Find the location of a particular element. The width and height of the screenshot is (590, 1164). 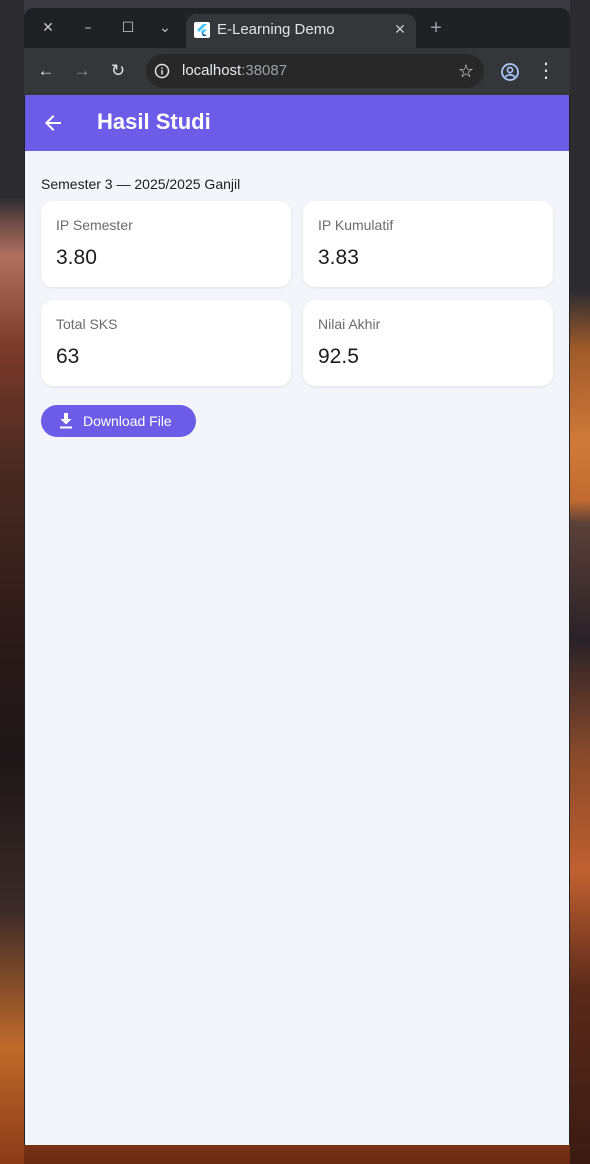

download-icon is located at coordinates (66, 421).